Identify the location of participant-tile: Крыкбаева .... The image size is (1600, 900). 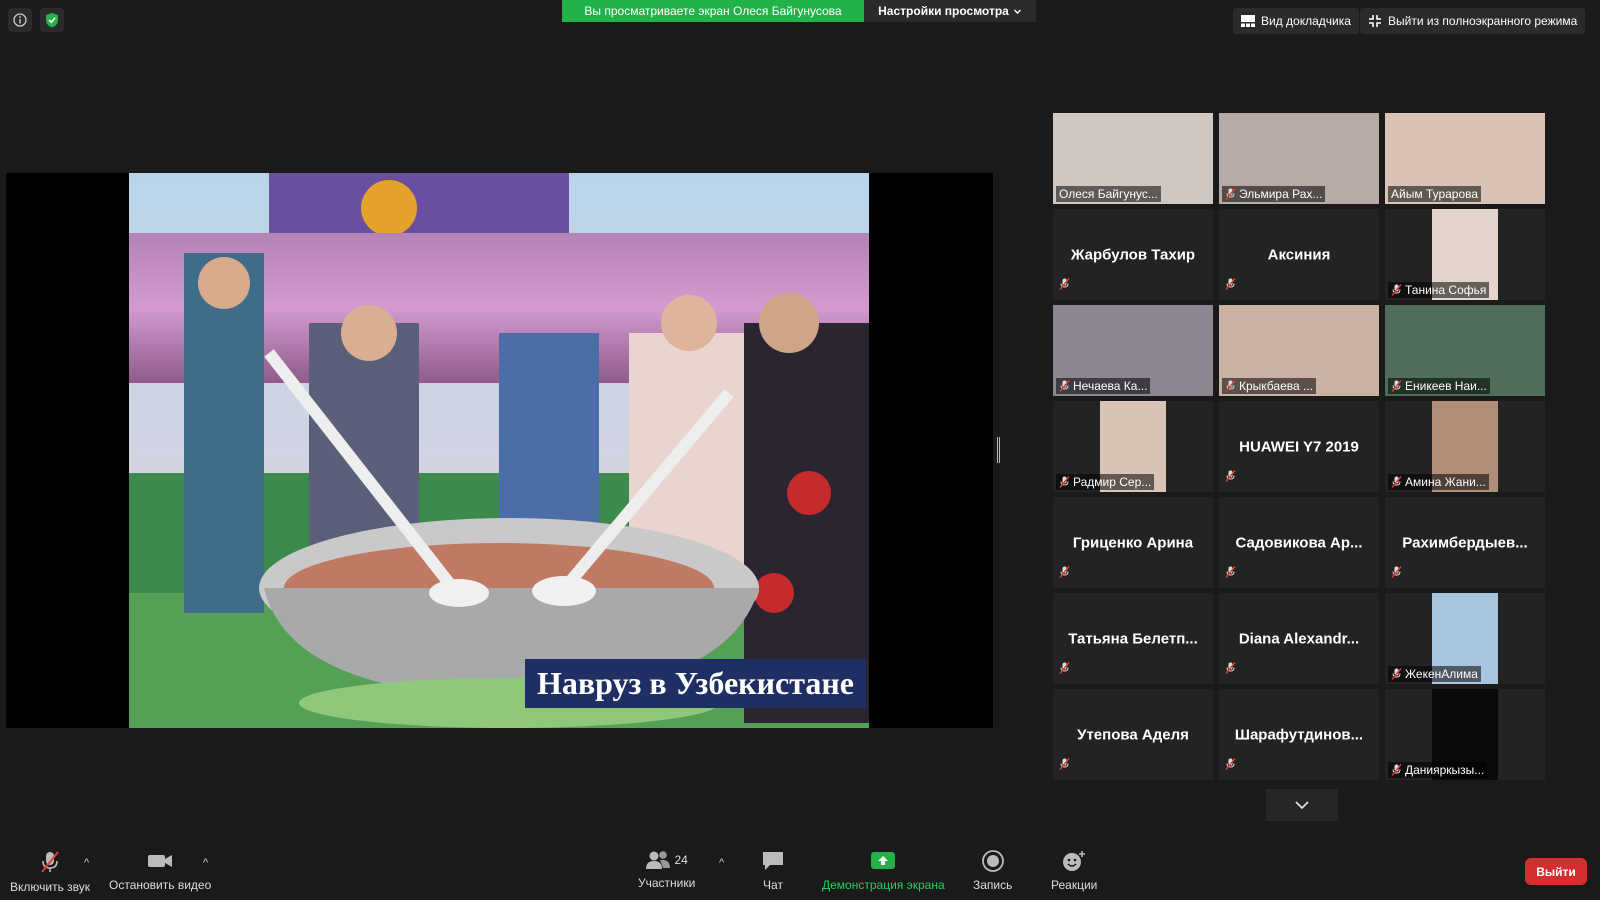
(1299, 350).